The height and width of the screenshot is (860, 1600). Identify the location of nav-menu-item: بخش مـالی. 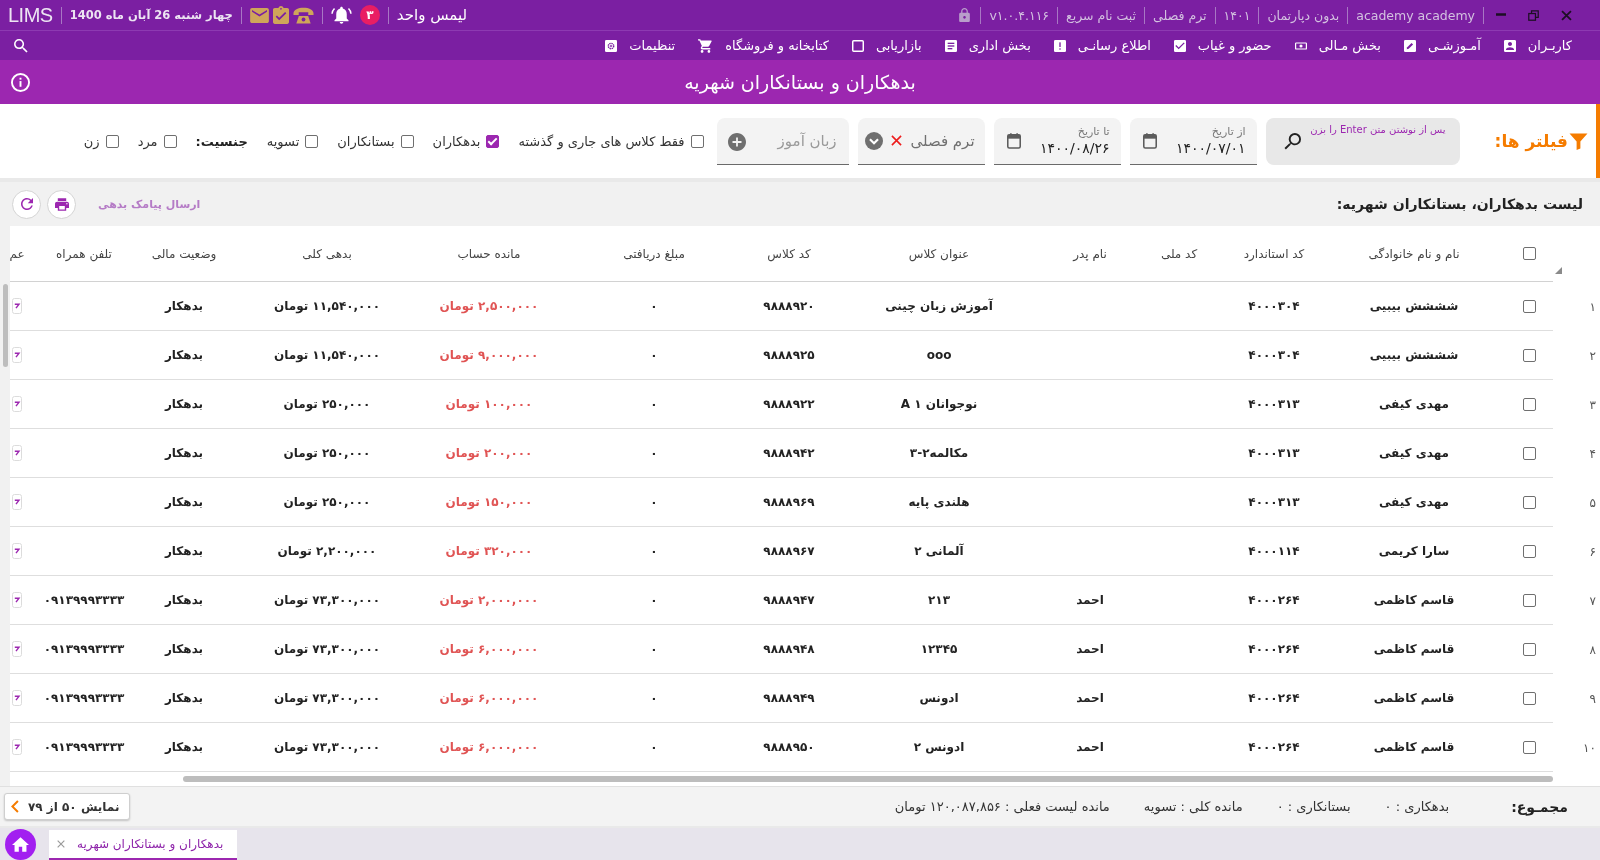
(1337, 45).